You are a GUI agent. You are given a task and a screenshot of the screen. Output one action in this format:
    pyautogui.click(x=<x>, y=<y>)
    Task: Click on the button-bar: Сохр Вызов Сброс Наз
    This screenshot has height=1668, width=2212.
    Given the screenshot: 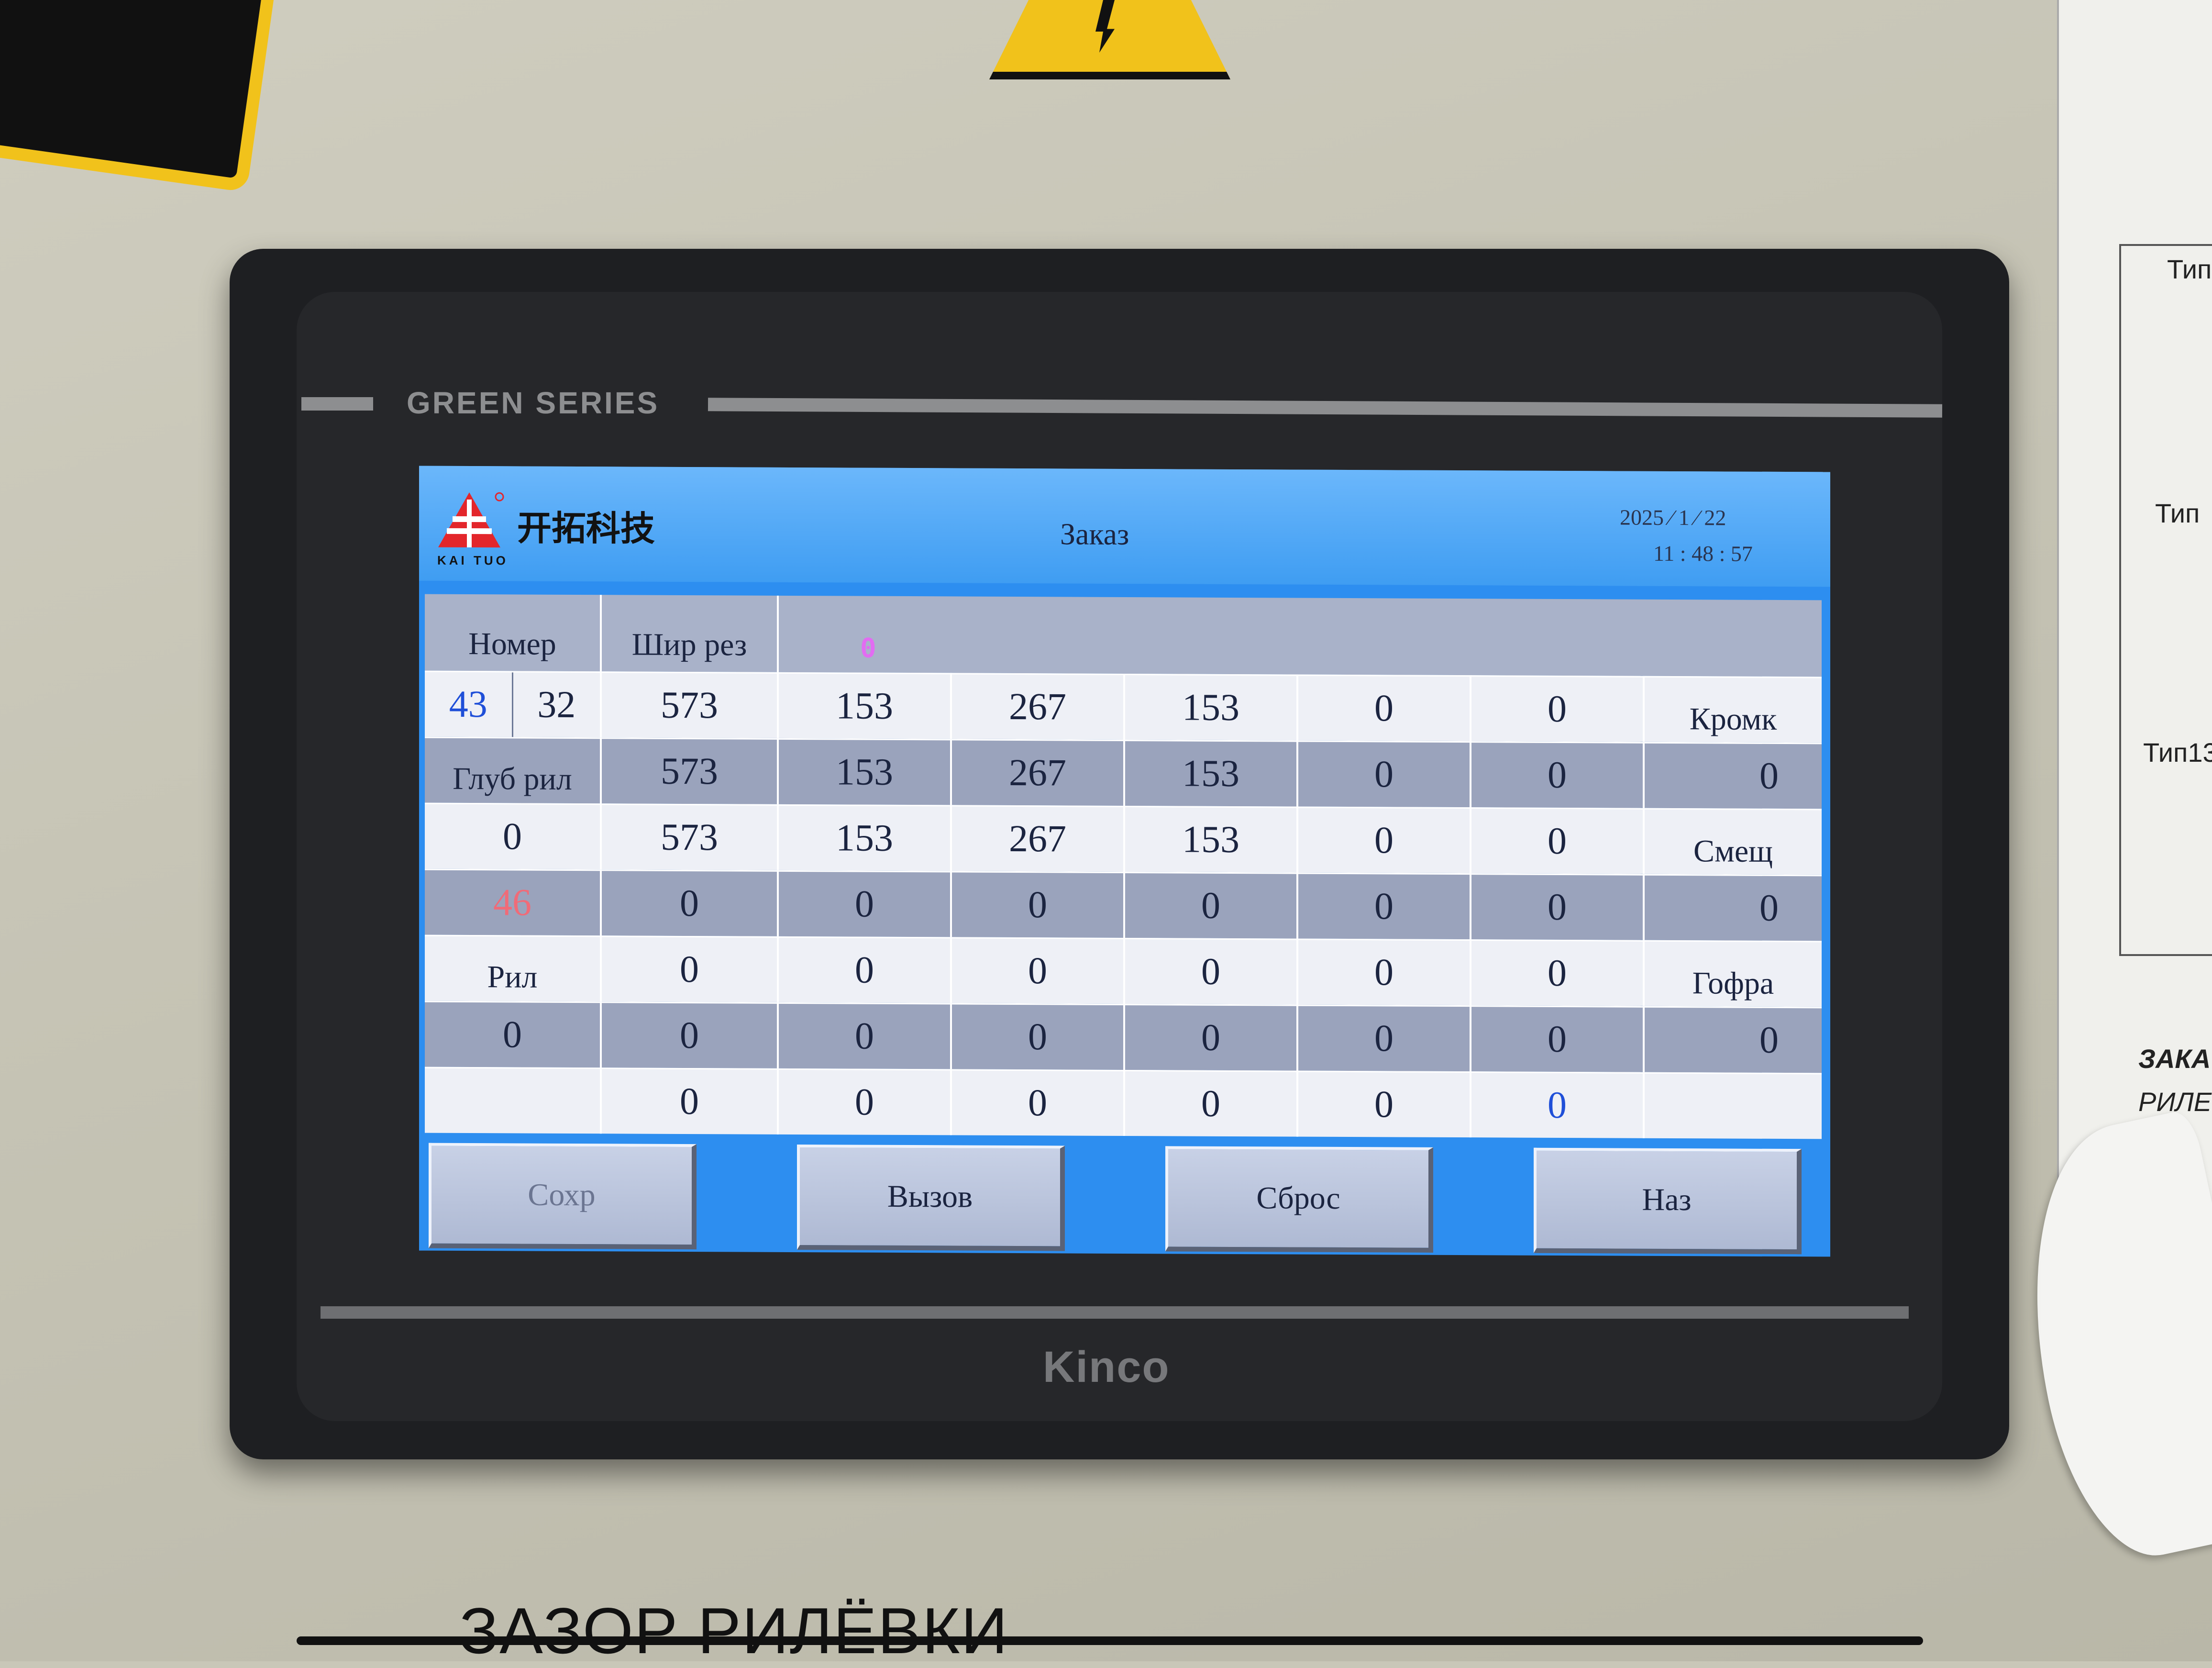 What is the action you would take?
    pyautogui.click(x=1124, y=1195)
    